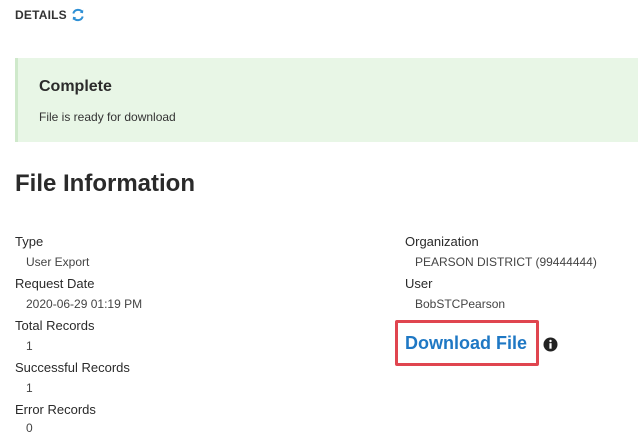 The image size is (638, 435). What do you see at coordinates (29, 388) in the screenshot?
I see `successful-records-value: 1` at bounding box center [29, 388].